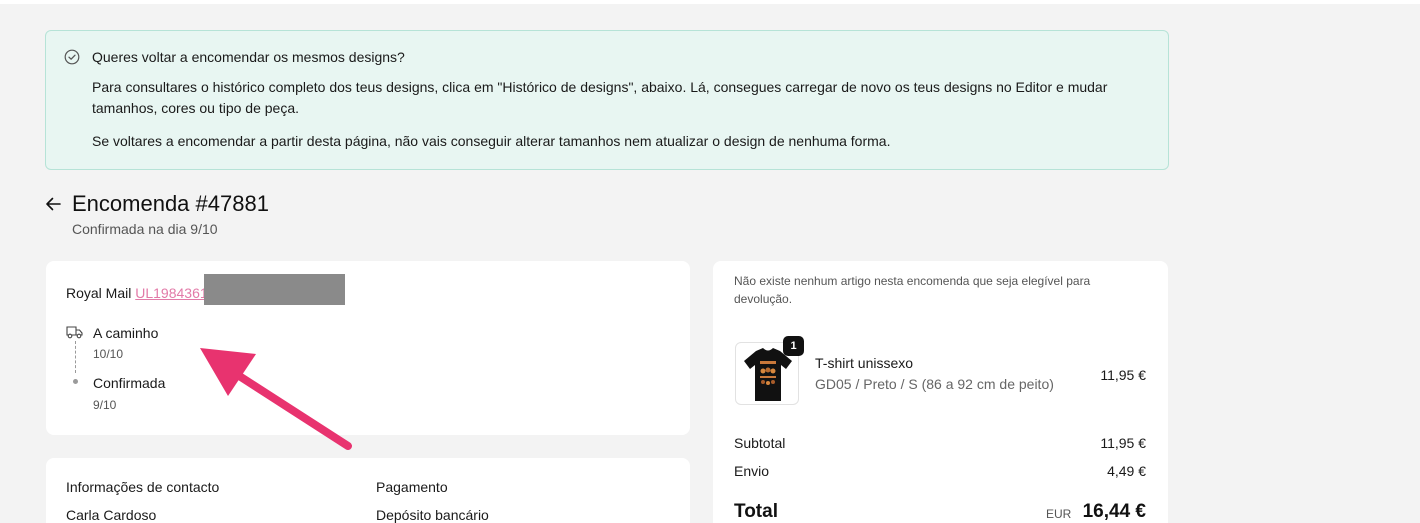  I want to click on event-status-in-transit: A caminho, so click(126, 333).